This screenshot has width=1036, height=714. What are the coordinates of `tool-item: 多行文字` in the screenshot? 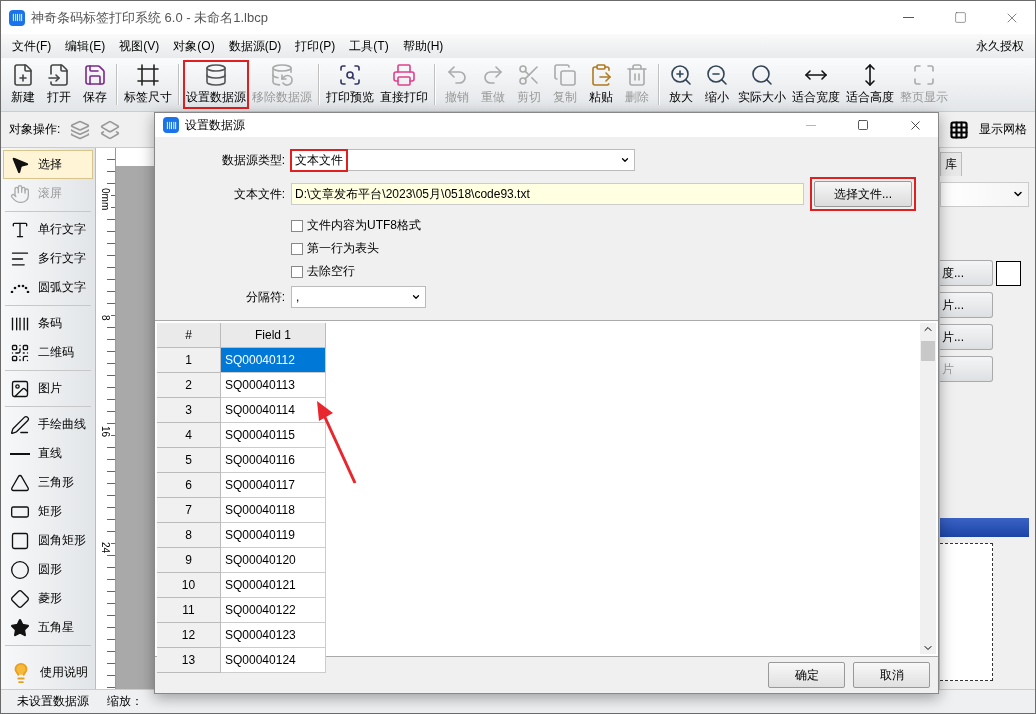 It's located at (48, 258).